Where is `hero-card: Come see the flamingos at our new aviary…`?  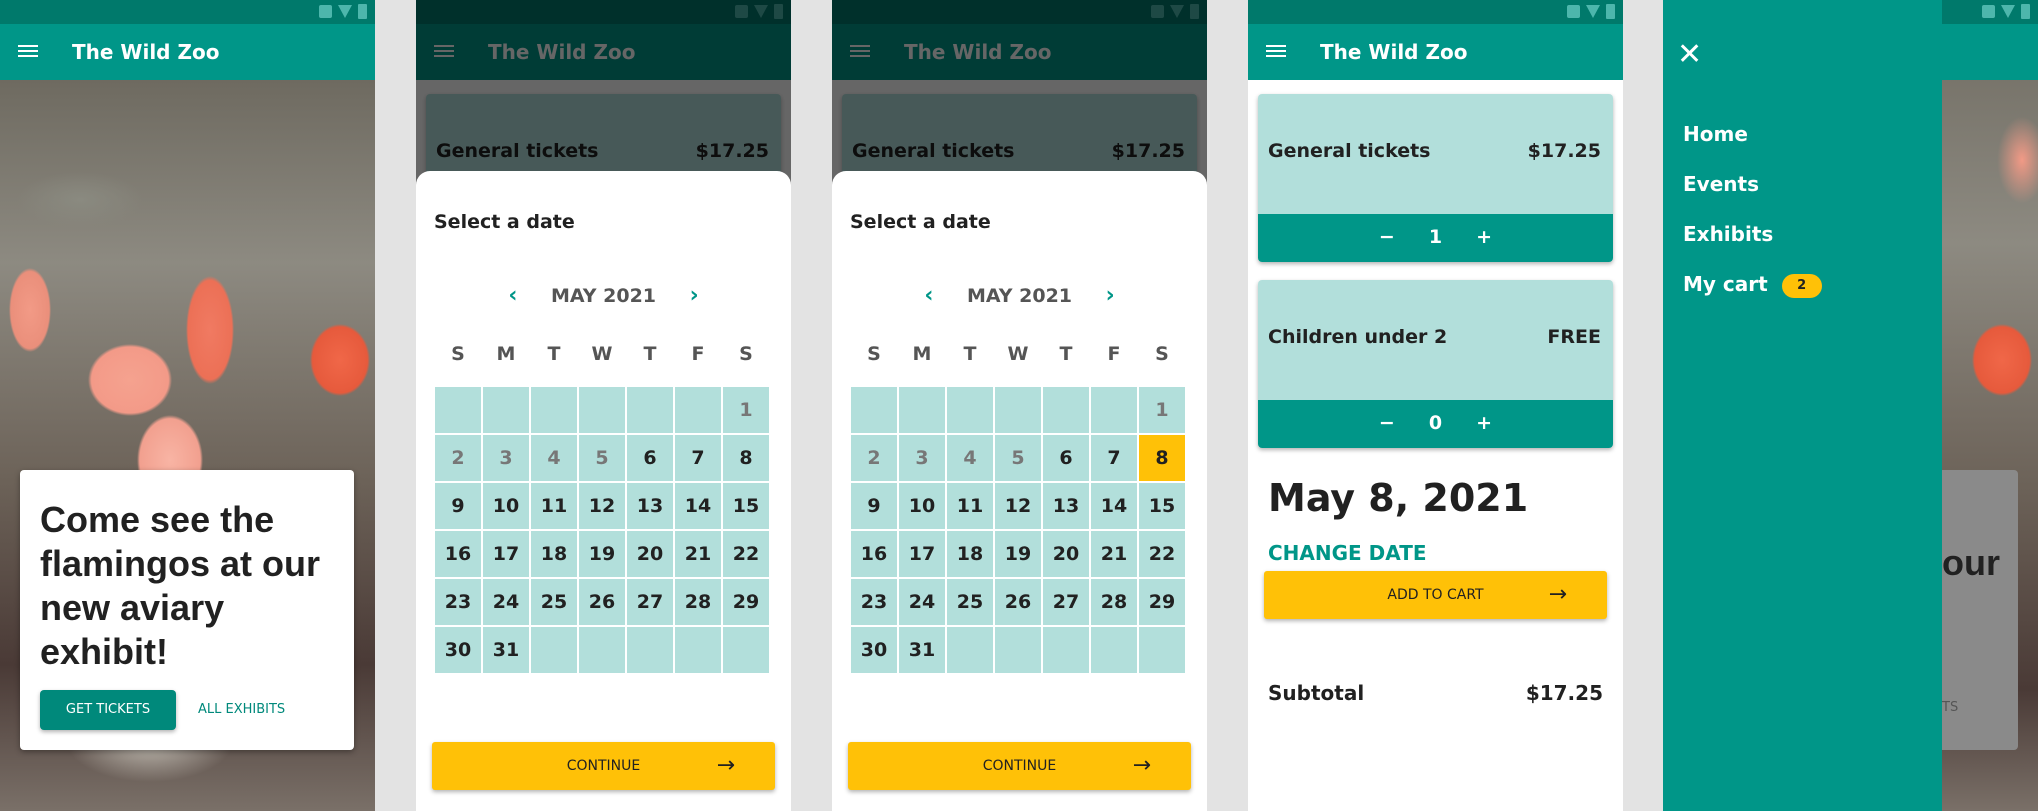
hero-card: Come see the flamingos at our new aviary… is located at coordinates (187, 610).